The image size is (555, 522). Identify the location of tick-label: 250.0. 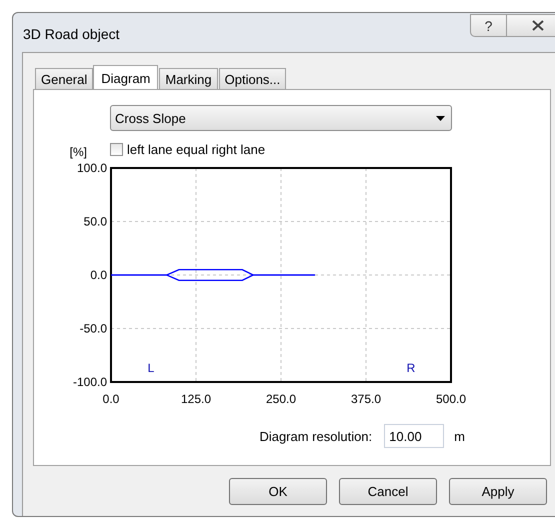
(281, 399).